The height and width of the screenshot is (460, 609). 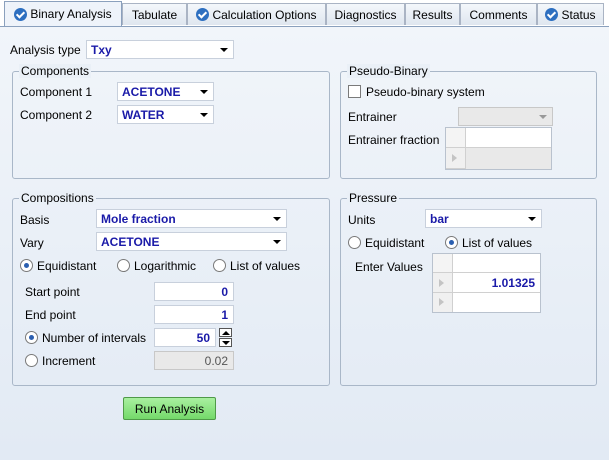 What do you see at coordinates (194, 291) in the screenshot?
I see `start-point-input: 0` at bounding box center [194, 291].